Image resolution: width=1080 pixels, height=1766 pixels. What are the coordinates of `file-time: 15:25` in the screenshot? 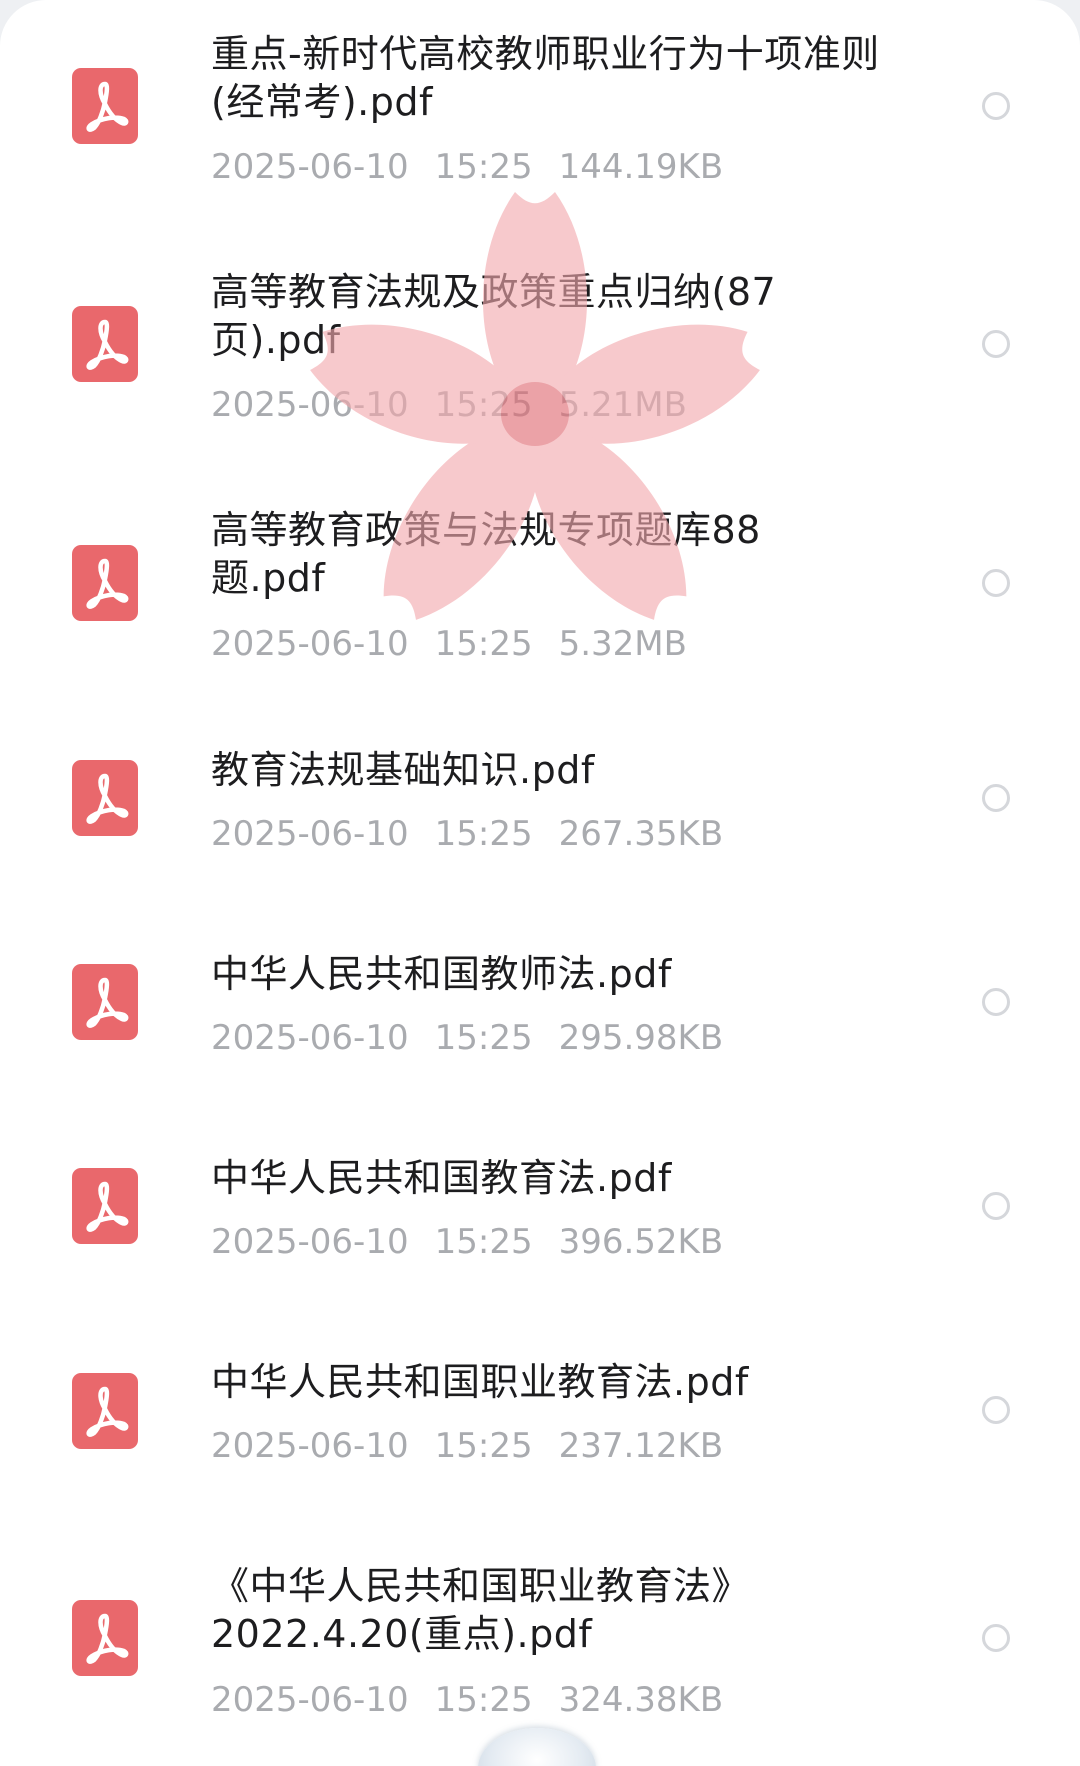 It's located at (483, 1700).